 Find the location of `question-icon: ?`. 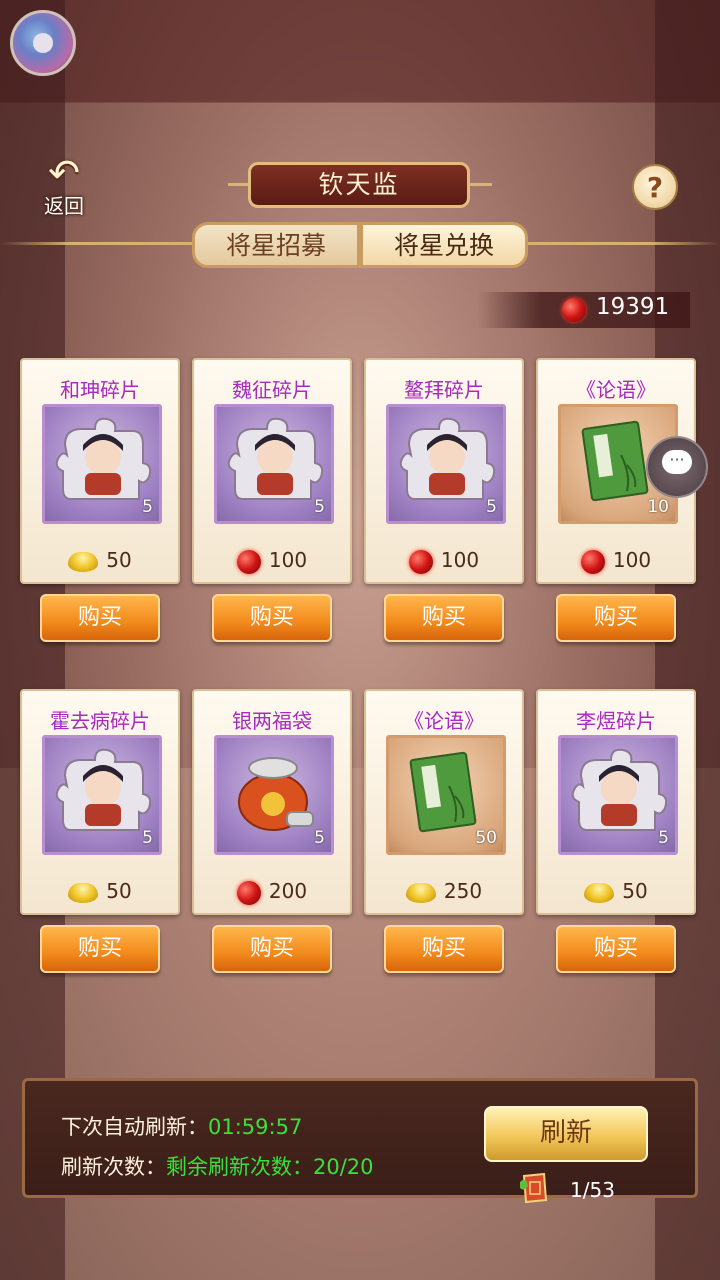

question-icon: ? is located at coordinates (655, 187).